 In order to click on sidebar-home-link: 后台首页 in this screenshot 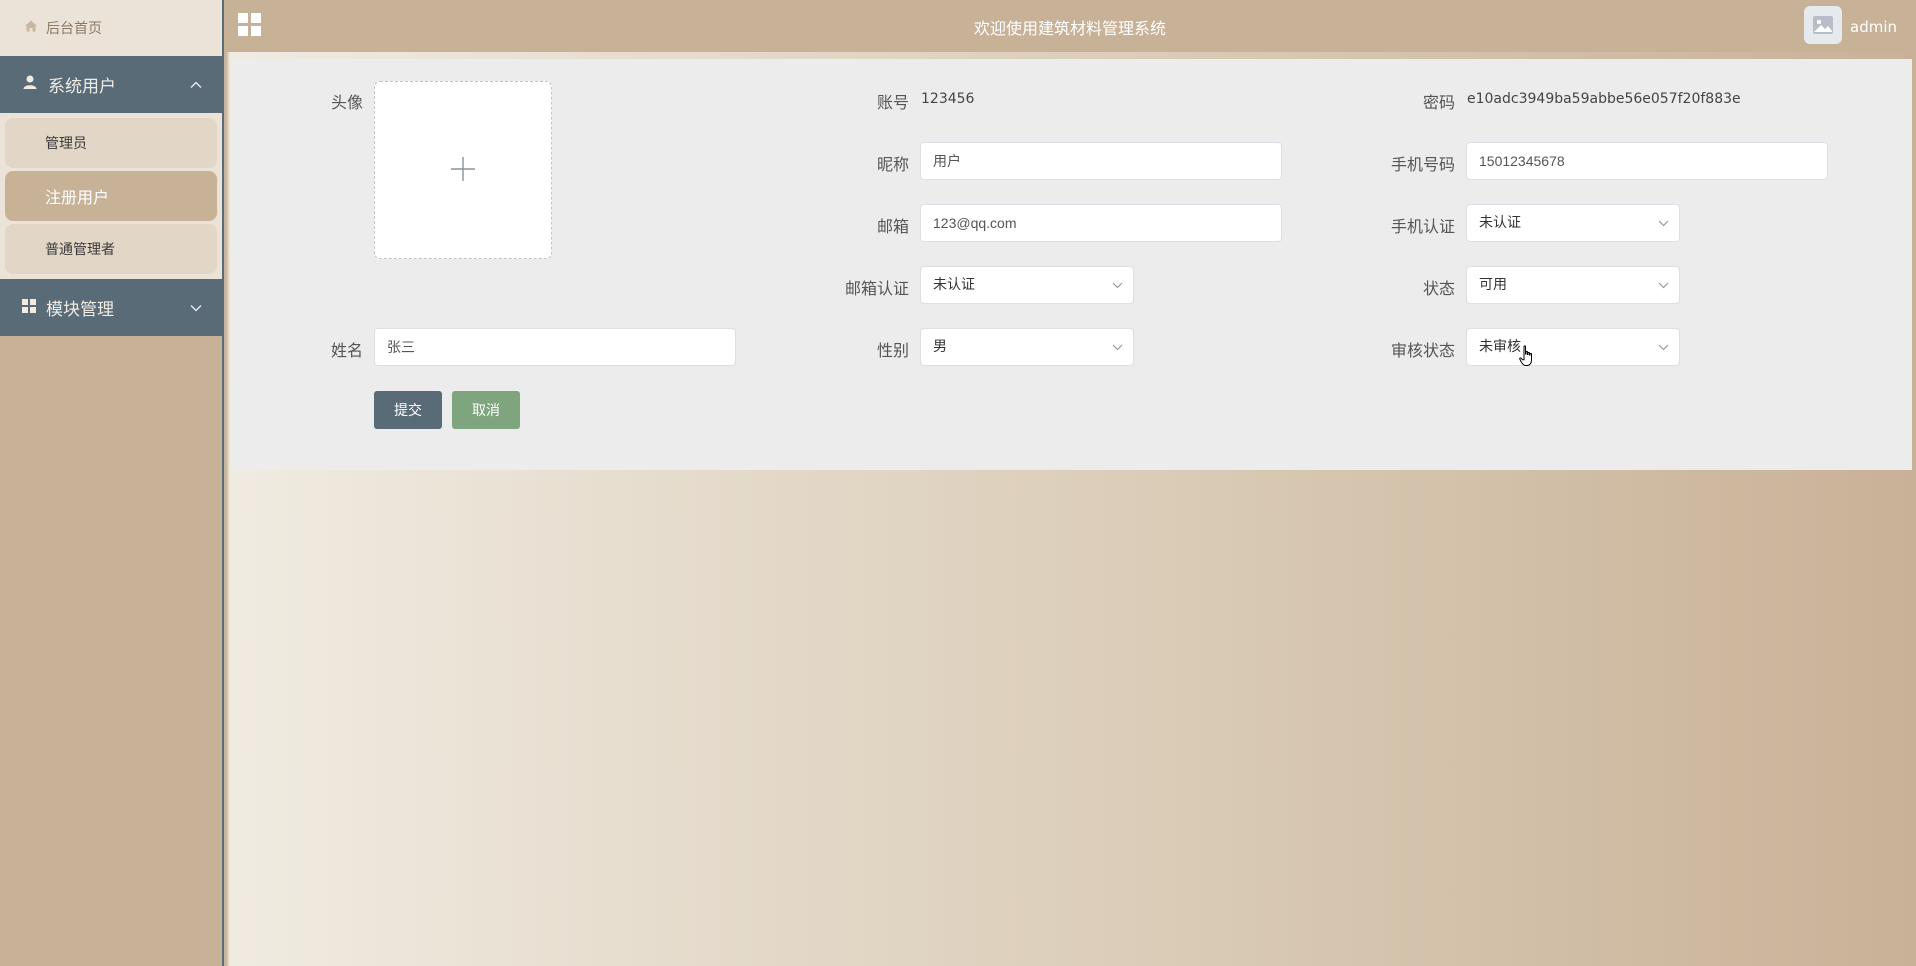, I will do `click(111, 28)`.